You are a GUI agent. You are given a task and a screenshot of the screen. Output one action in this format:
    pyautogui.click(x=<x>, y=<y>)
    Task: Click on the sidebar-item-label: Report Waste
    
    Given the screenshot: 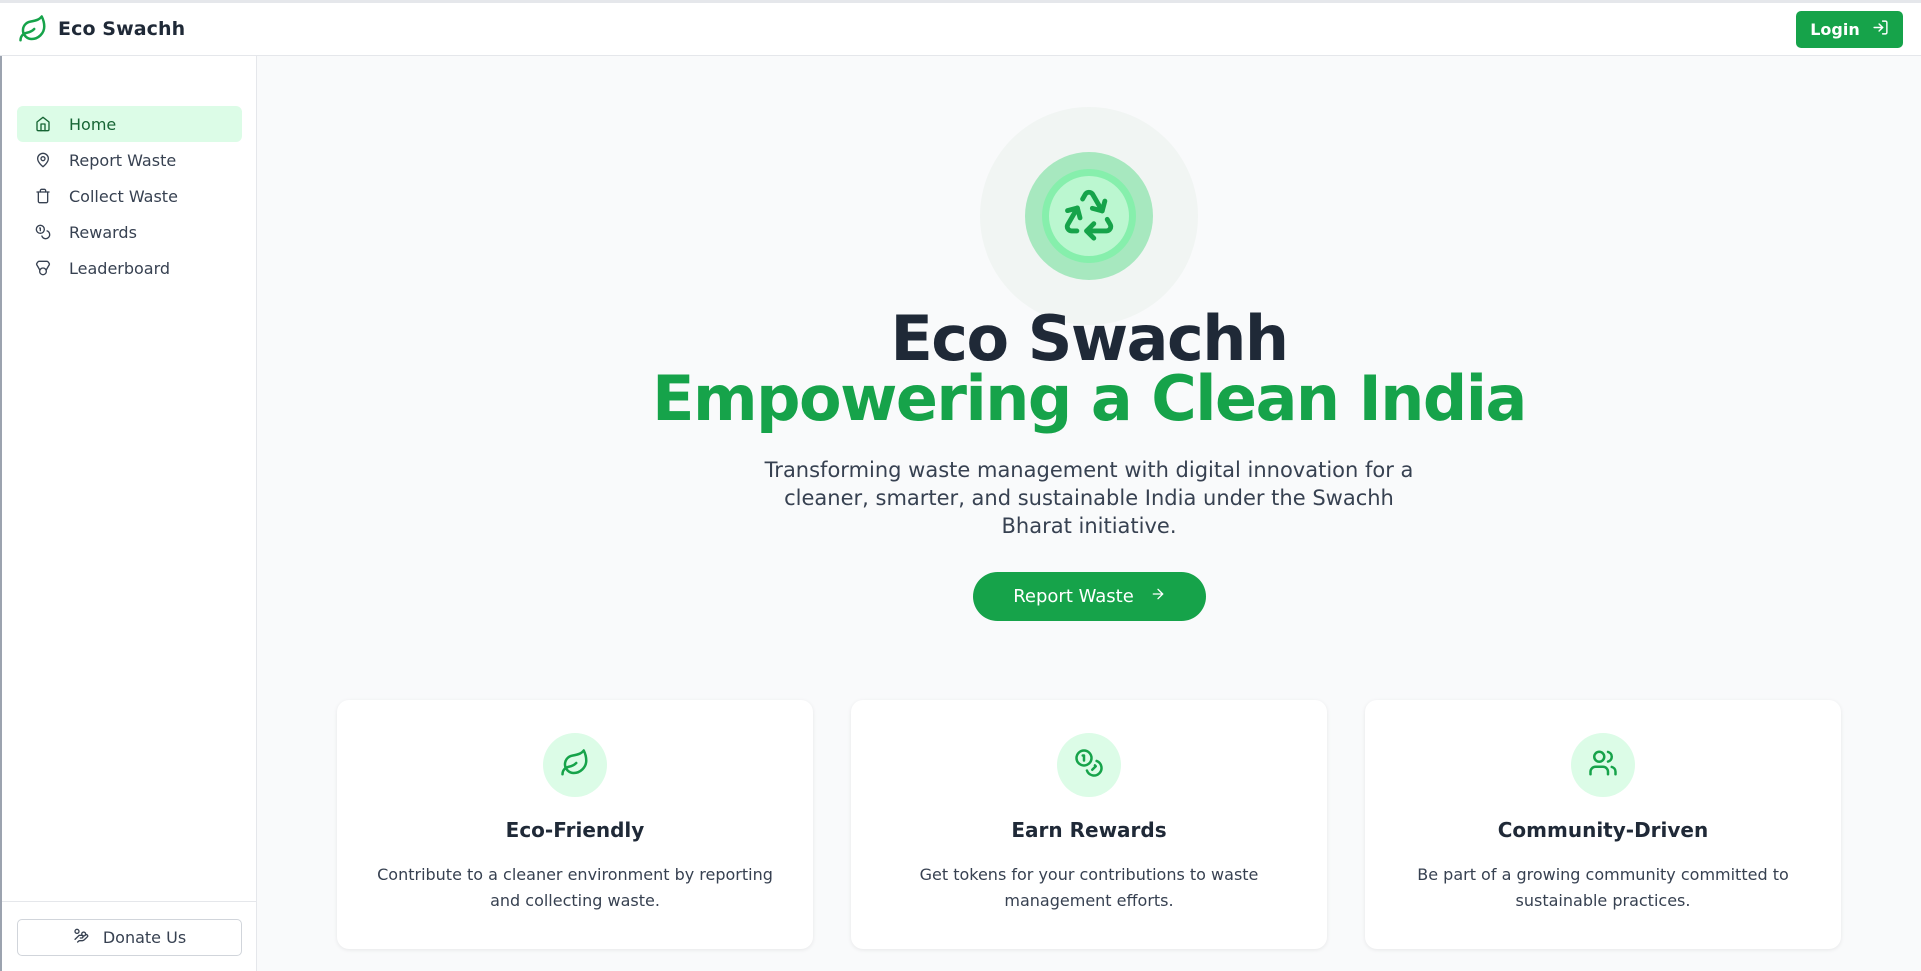 What is the action you would take?
    pyautogui.click(x=123, y=160)
    